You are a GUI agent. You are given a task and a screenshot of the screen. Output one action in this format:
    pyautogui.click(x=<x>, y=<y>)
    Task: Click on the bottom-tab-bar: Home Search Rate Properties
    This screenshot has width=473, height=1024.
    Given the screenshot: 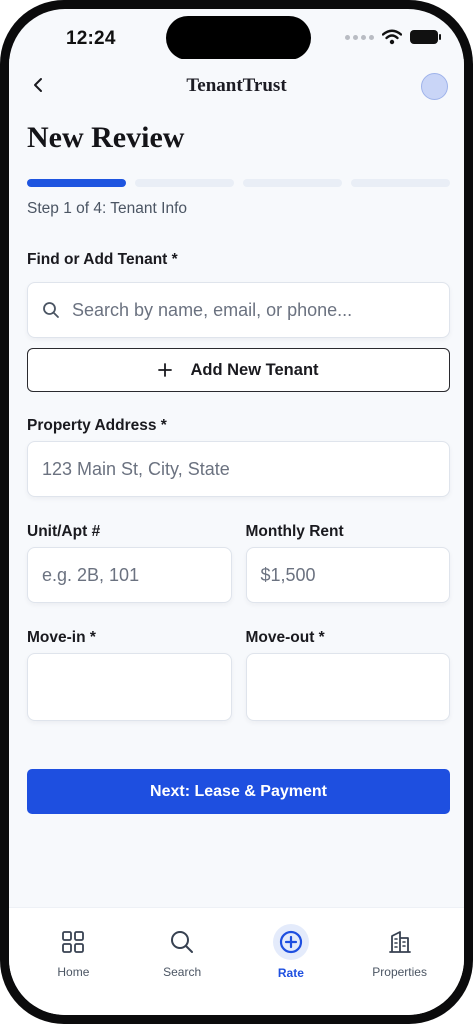 What is the action you would take?
    pyautogui.click(x=236, y=961)
    